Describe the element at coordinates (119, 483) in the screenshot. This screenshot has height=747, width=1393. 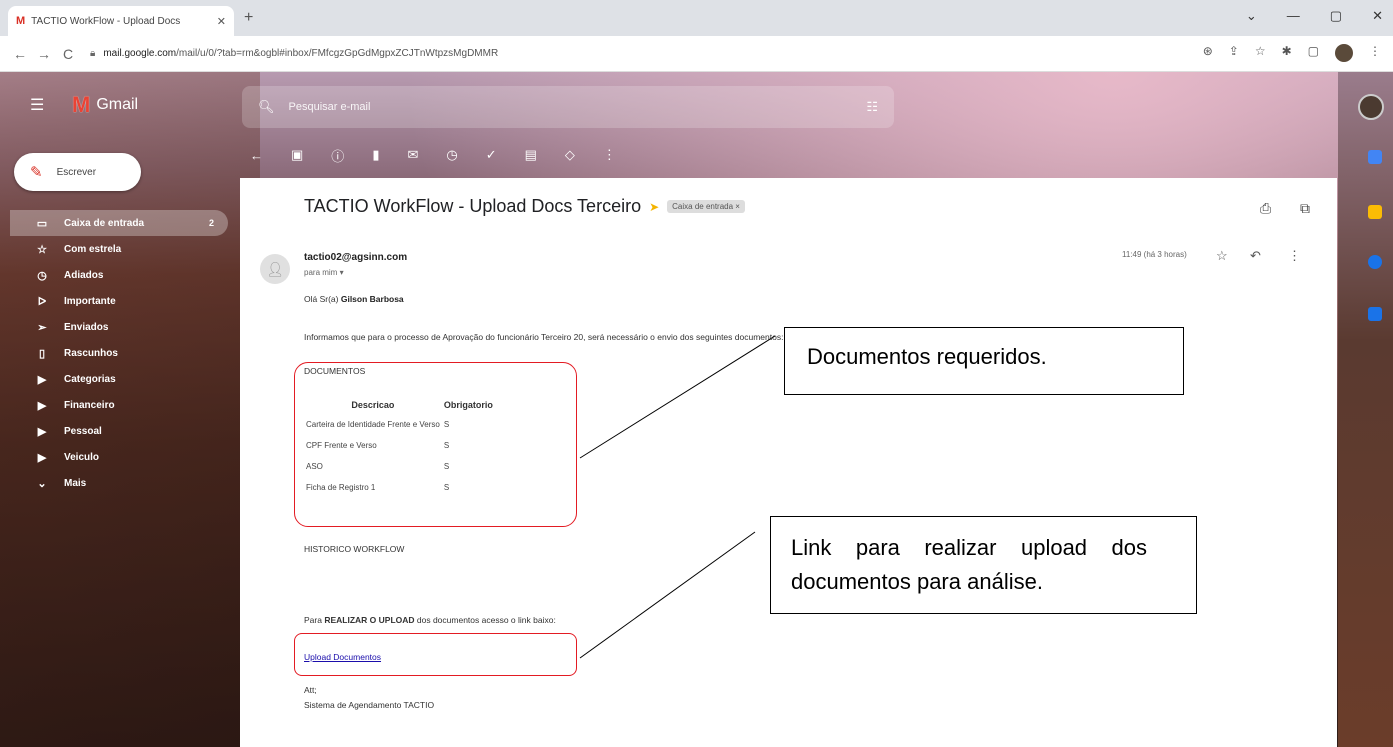
I see `sidebar-item-more: ⌄ Mais` at that location.